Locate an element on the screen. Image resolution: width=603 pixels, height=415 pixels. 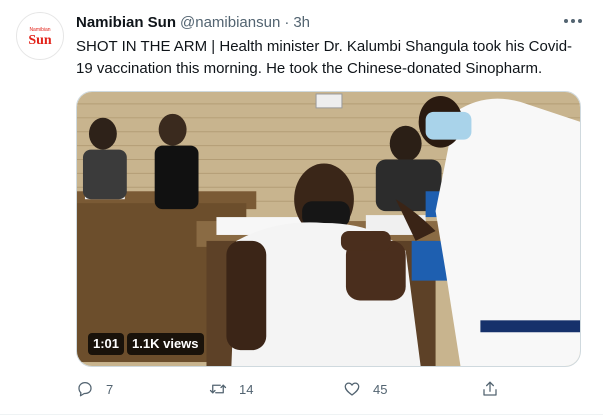
video-badge: 1:01 1.1K views is located at coordinates (146, 344).